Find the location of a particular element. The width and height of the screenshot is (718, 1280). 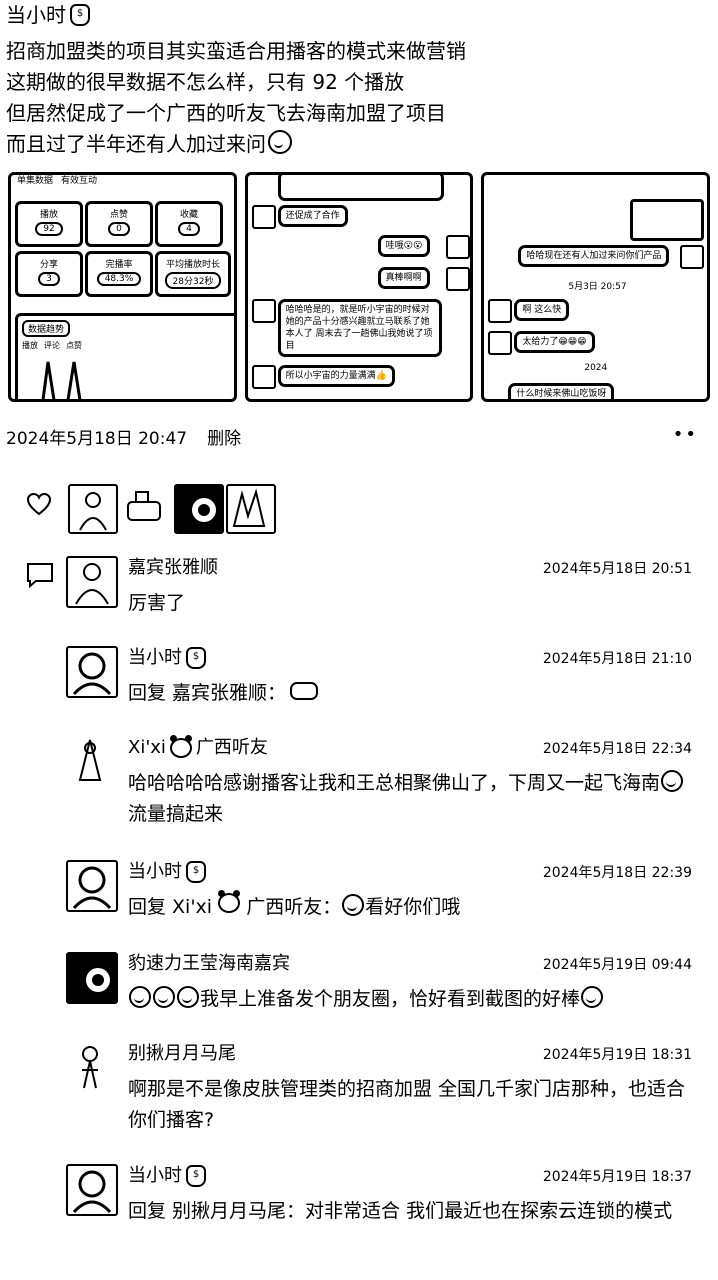

comment-text: 哈哈哈哈哈感谢播客让我和王总相聚佛山了，下周又一起飞海南流量搞起来 is located at coordinates (411, 799).